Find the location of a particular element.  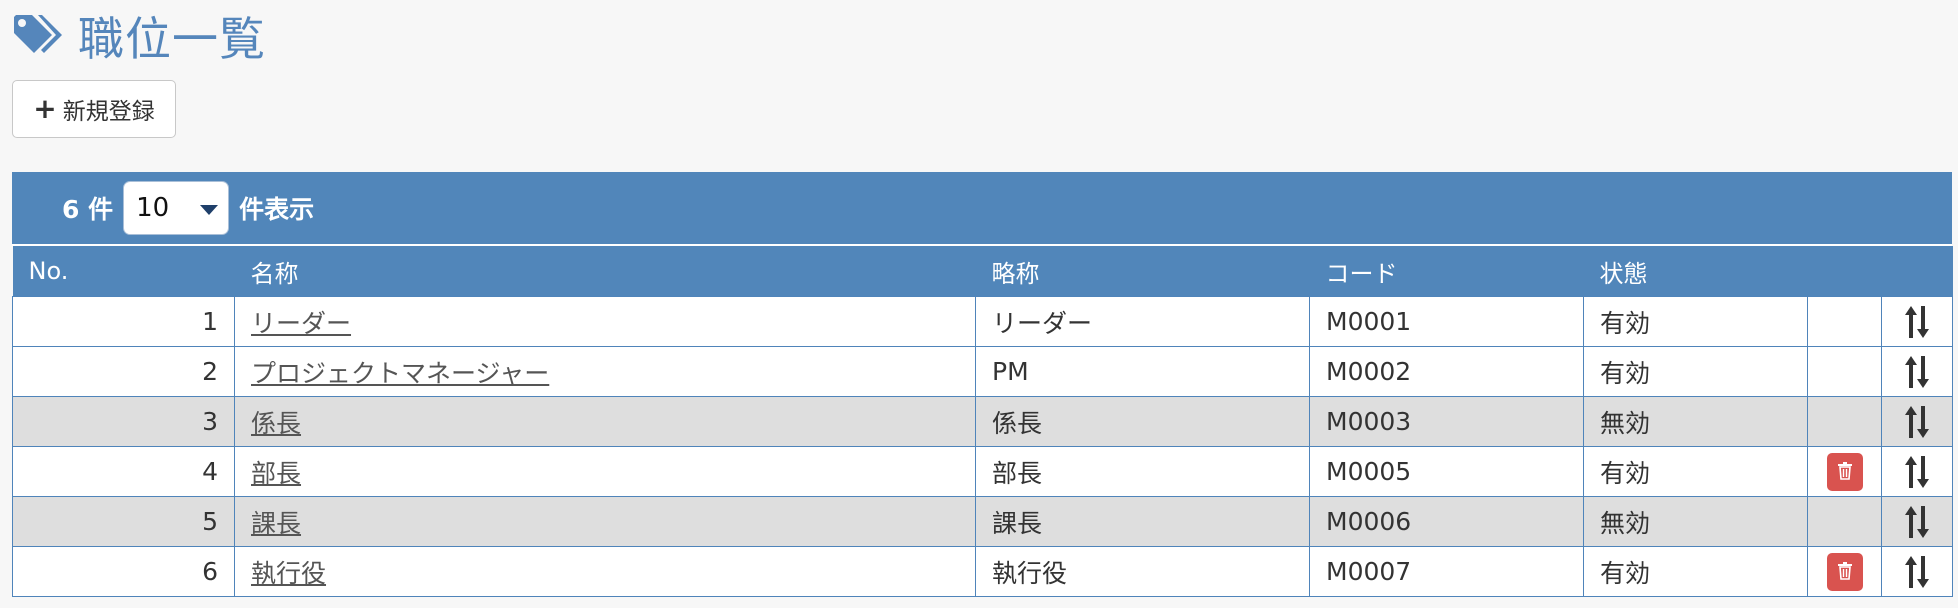

column-header-actions is located at coordinates (1844, 271).